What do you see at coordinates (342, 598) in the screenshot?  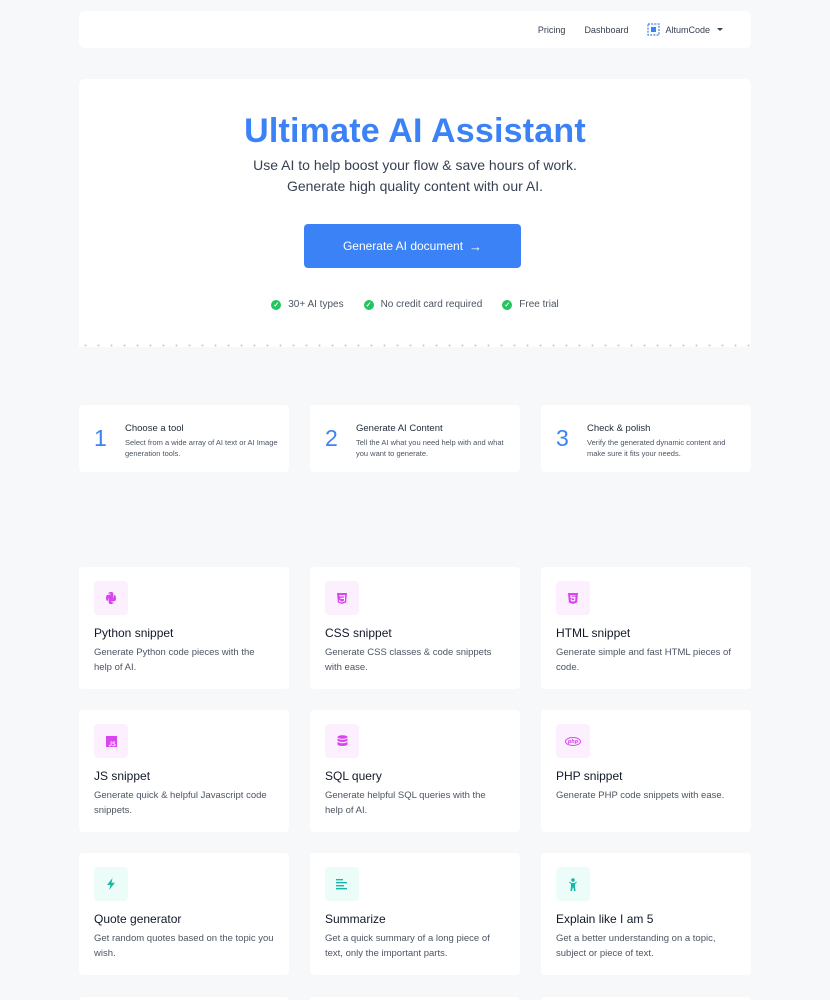 I see `css3-icon` at bounding box center [342, 598].